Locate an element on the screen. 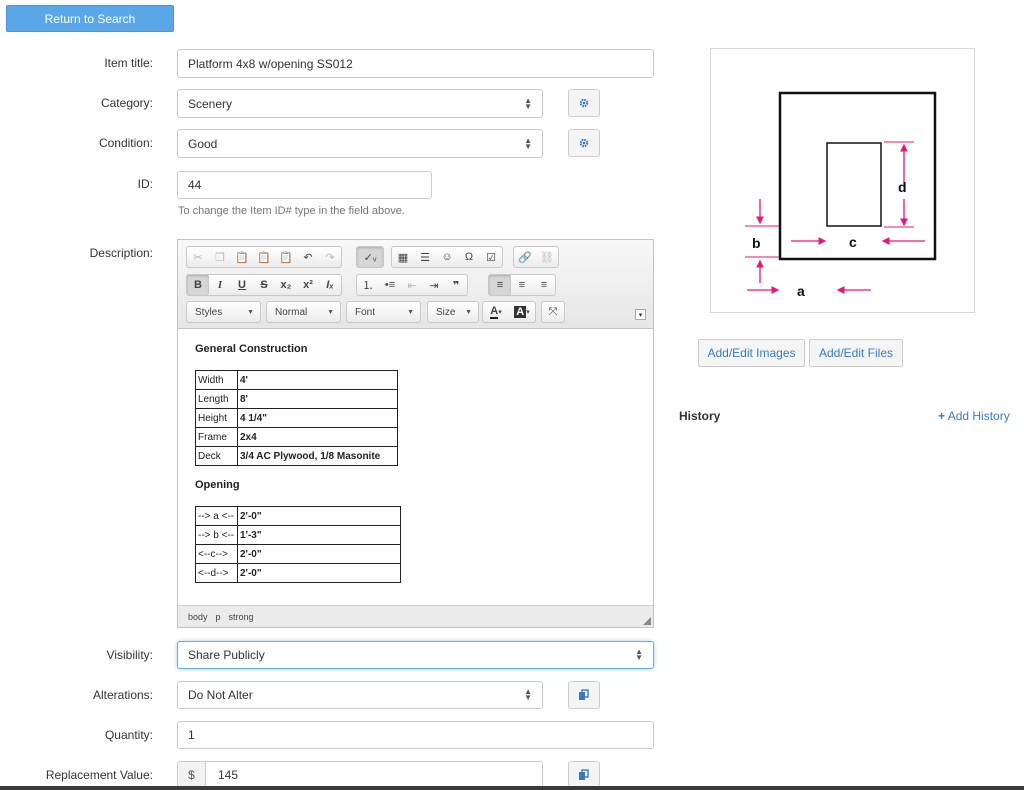 This screenshot has height=790, width=1024. platform-diagram: d c b a is located at coordinates (841, 195).